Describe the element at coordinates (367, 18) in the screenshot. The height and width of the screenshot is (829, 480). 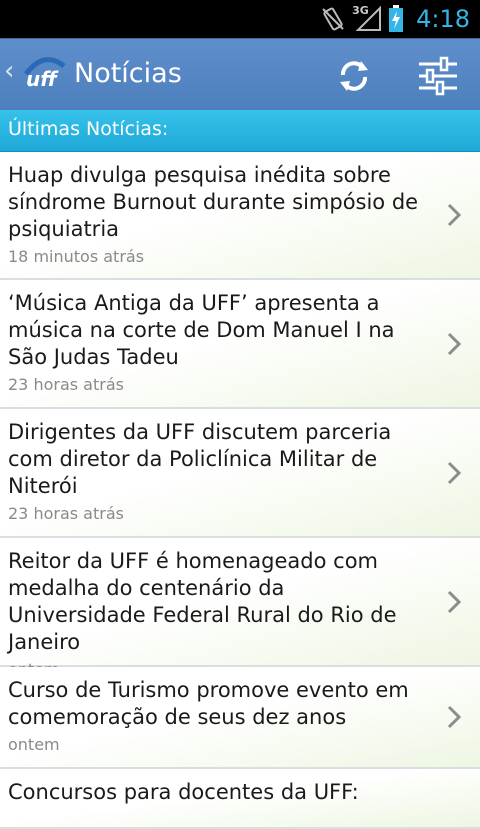
I see `signal-icon: 3G` at that location.